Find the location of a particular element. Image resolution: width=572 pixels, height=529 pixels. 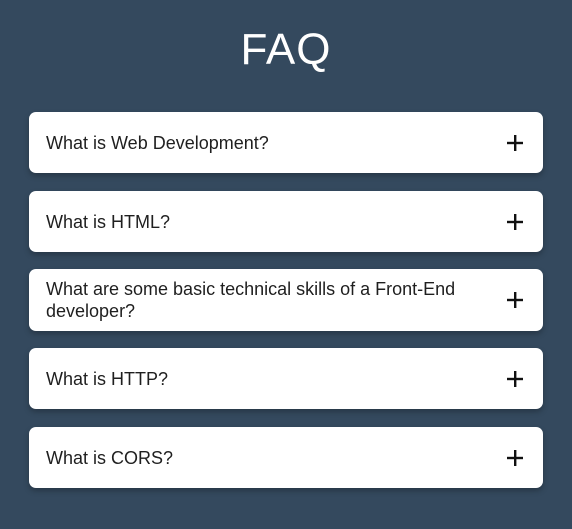

faq-question: What is Web Development? is located at coordinates (157, 142).